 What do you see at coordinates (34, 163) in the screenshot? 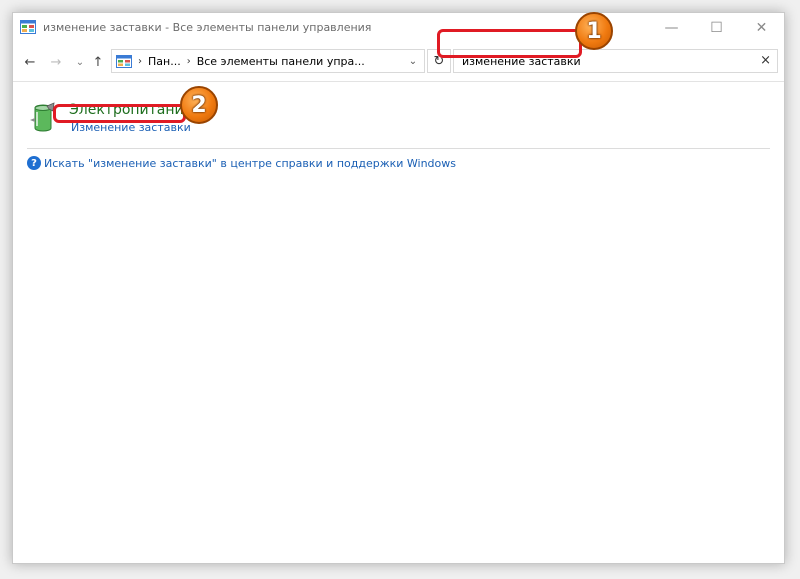
I see `help-icon: ?` at bounding box center [34, 163].